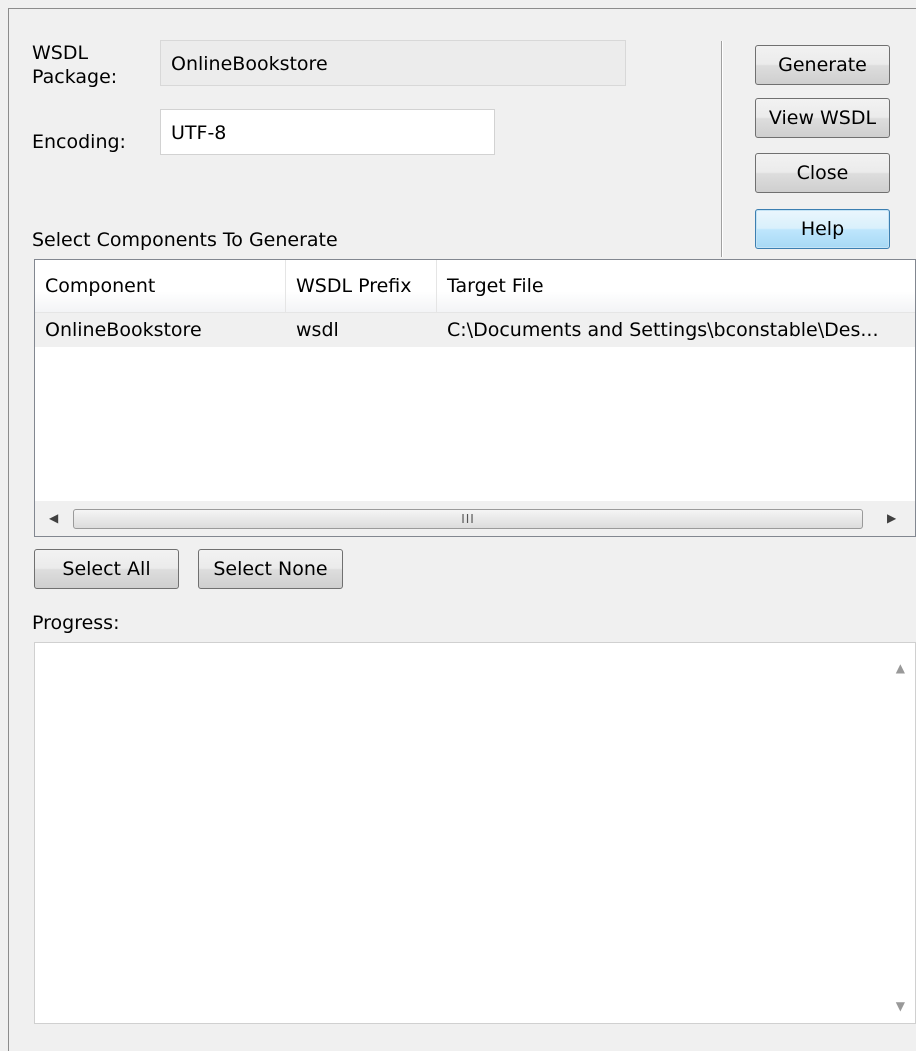  What do you see at coordinates (676, 286) in the screenshot?
I see `column-header-target-file: Target File` at bounding box center [676, 286].